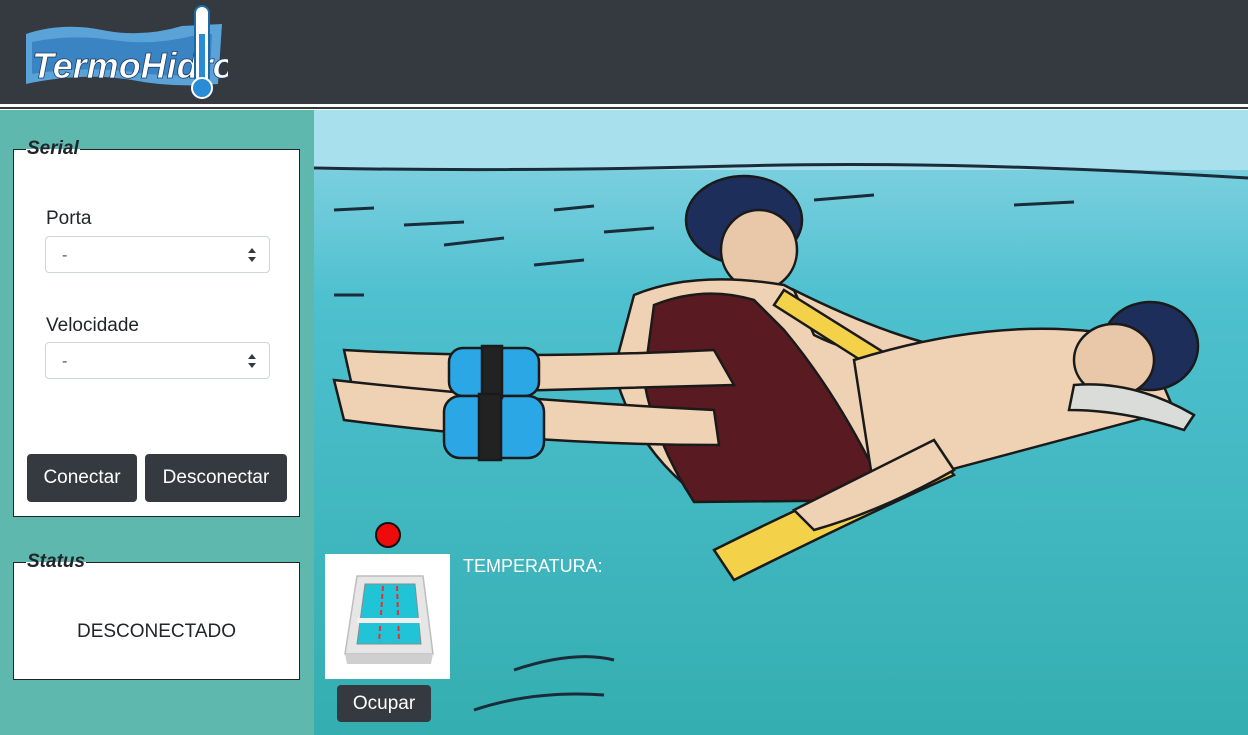 The width and height of the screenshot is (1248, 735). Describe the element at coordinates (389, 619) in the screenshot. I see `swimming-pool-icon` at that location.